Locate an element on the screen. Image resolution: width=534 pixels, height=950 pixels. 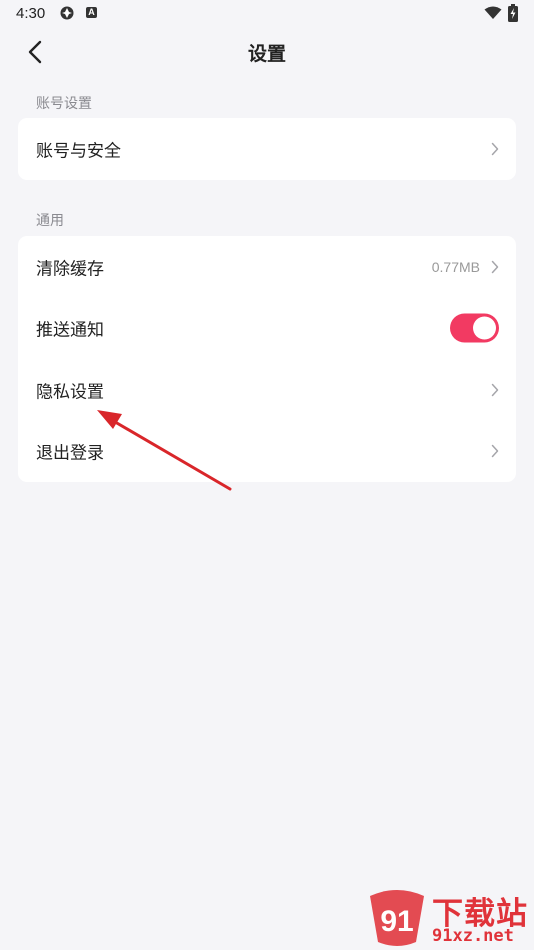
settings-item-label: 账号与安全 is located at coordinates (78, 151).